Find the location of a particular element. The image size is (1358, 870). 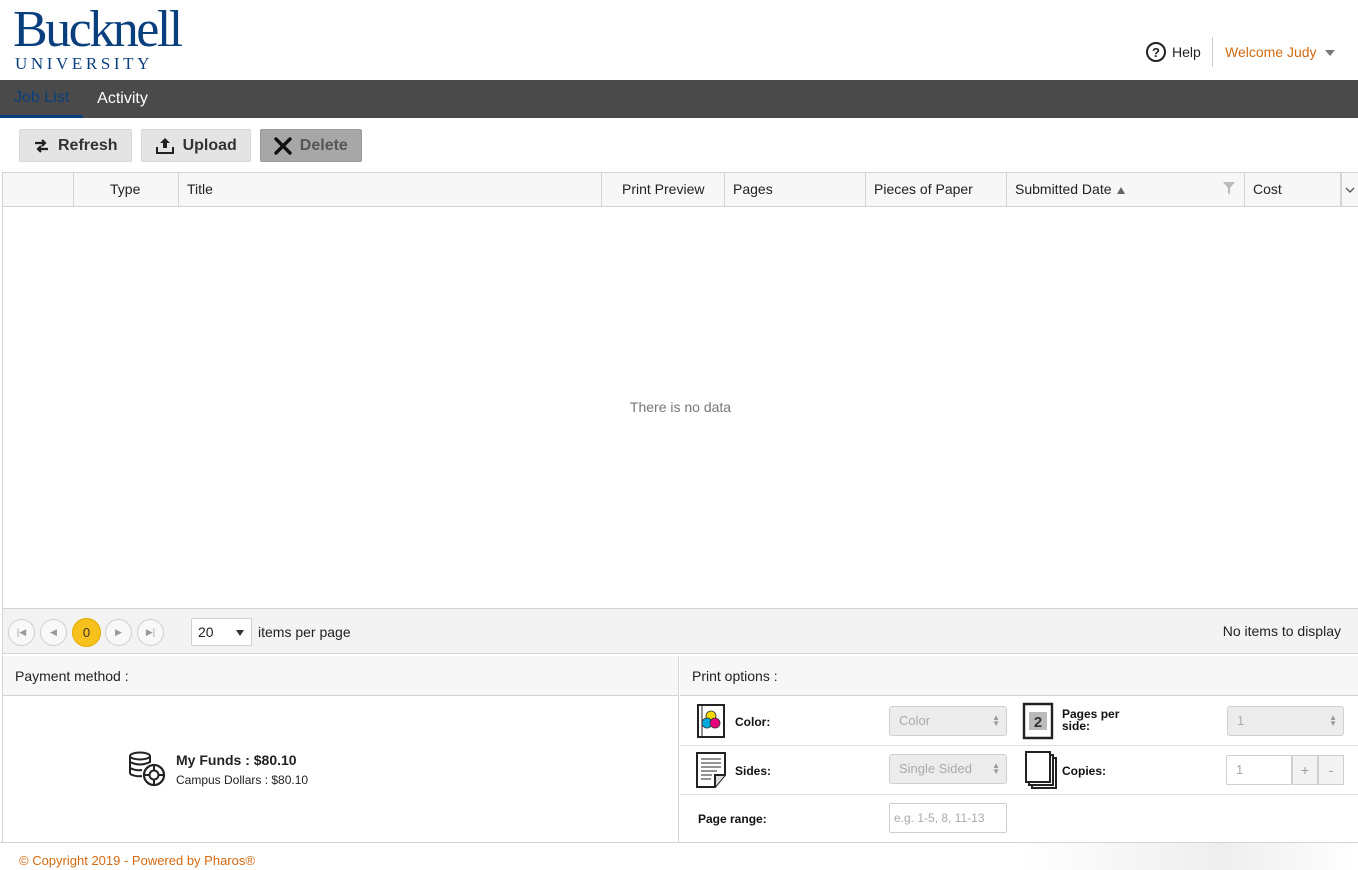

user-menu: Welcome Judy is located at coordinates (1280, 52).